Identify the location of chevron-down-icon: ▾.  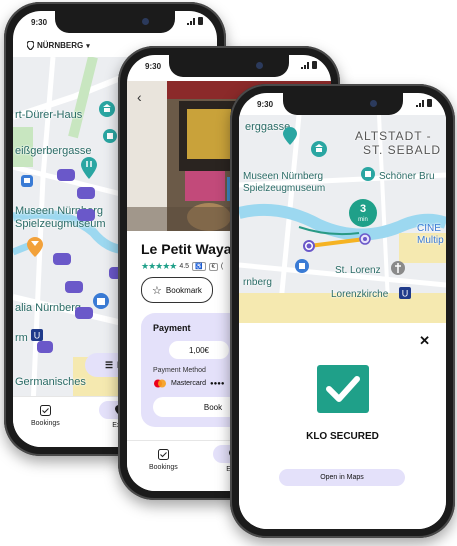
(88, 46).